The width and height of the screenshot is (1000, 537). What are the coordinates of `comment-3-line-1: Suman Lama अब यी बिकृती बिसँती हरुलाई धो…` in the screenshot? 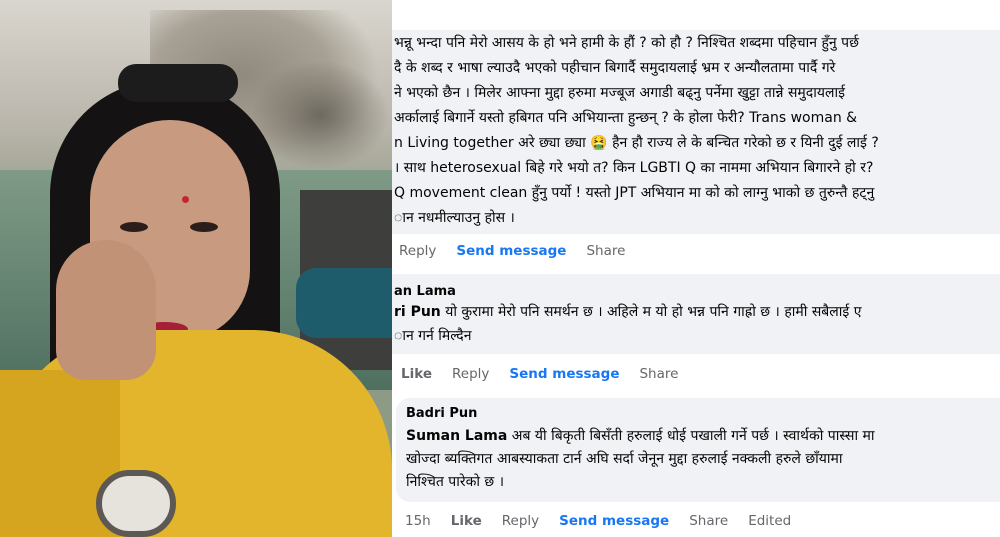 It's located at (640, 436).